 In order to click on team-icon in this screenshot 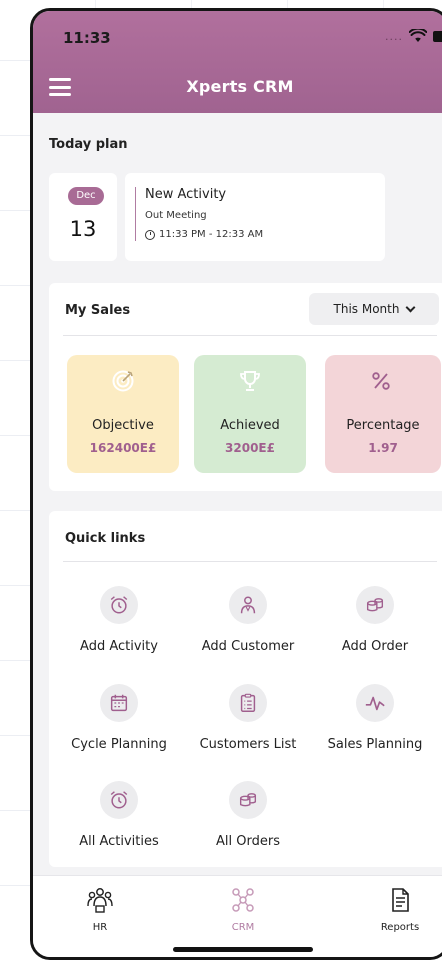, I will do `click(100, 900)`.